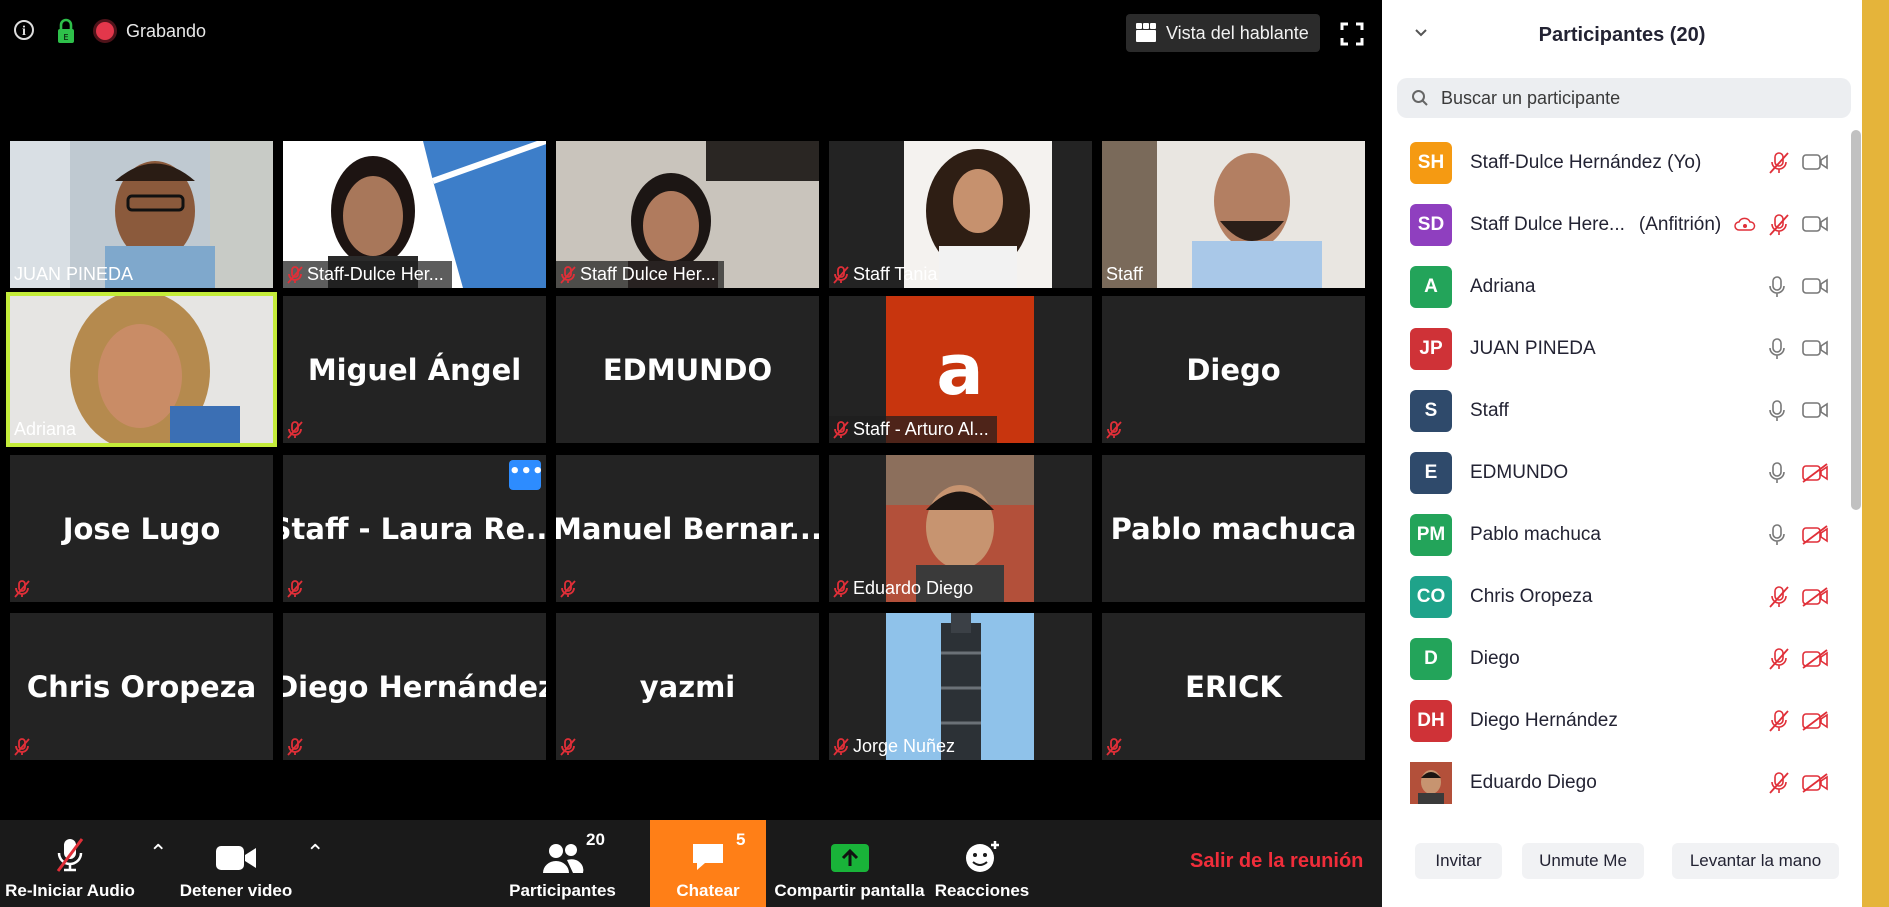 The width and height of the screenshot is (1889, 907). What do you see at coordinates (166, 31) in the screenshot?
I see `recording-label: Grabando` at bounding box center [166, 31].